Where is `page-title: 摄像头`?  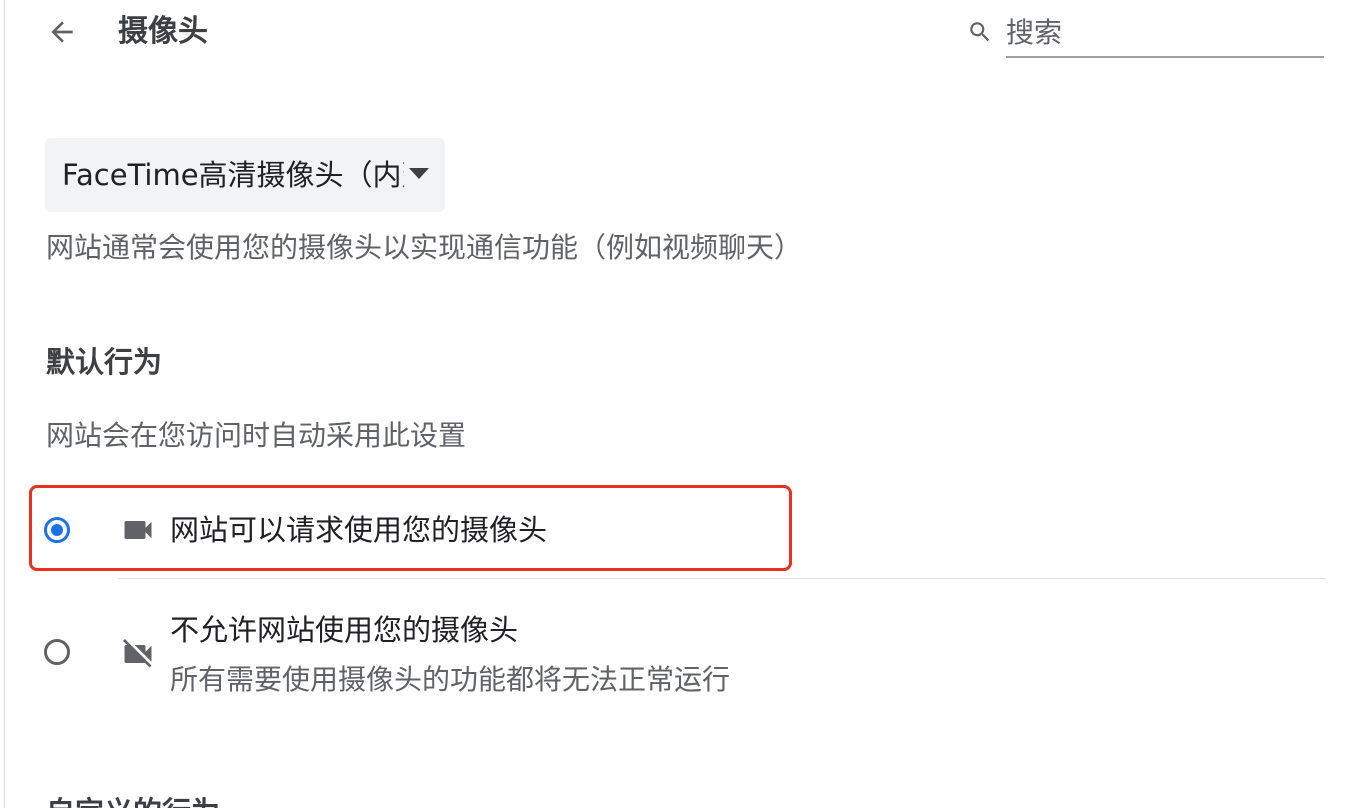
page-title: 摄像头 is located at coordinates (163, 31).